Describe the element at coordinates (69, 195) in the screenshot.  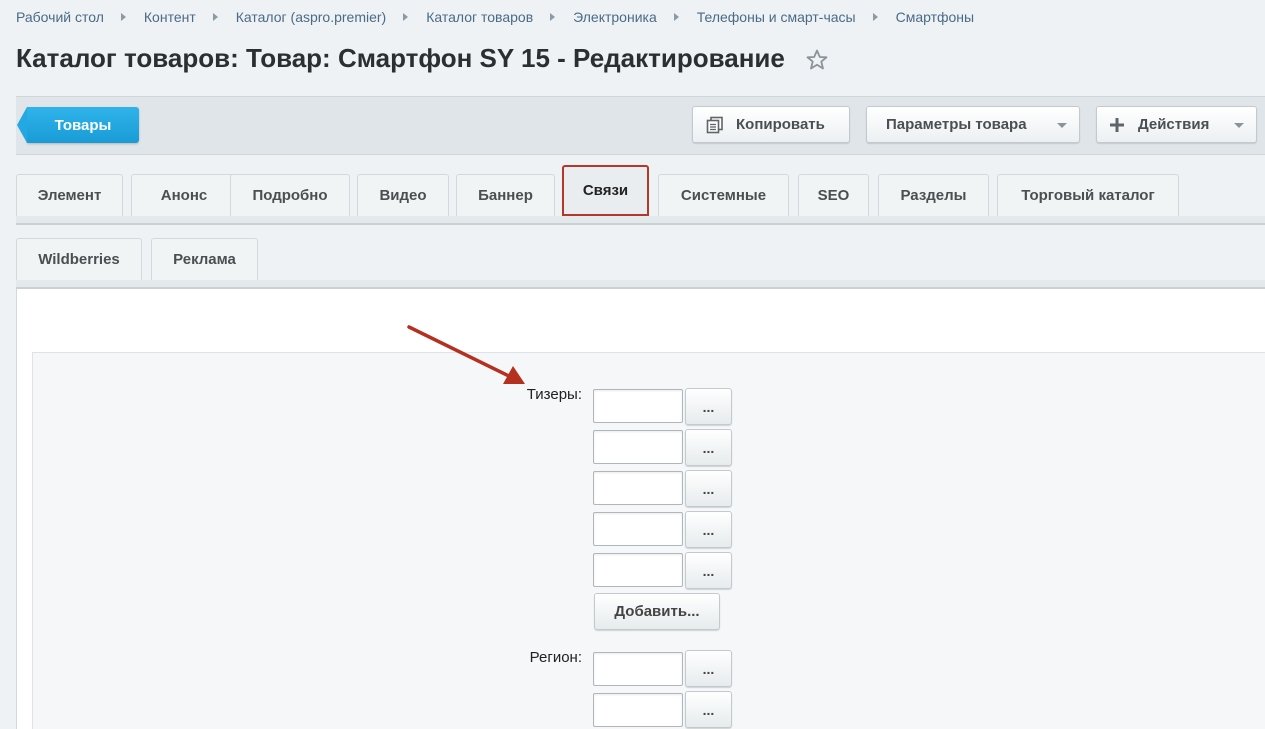
I see `tab-element: Элемент` at that location.